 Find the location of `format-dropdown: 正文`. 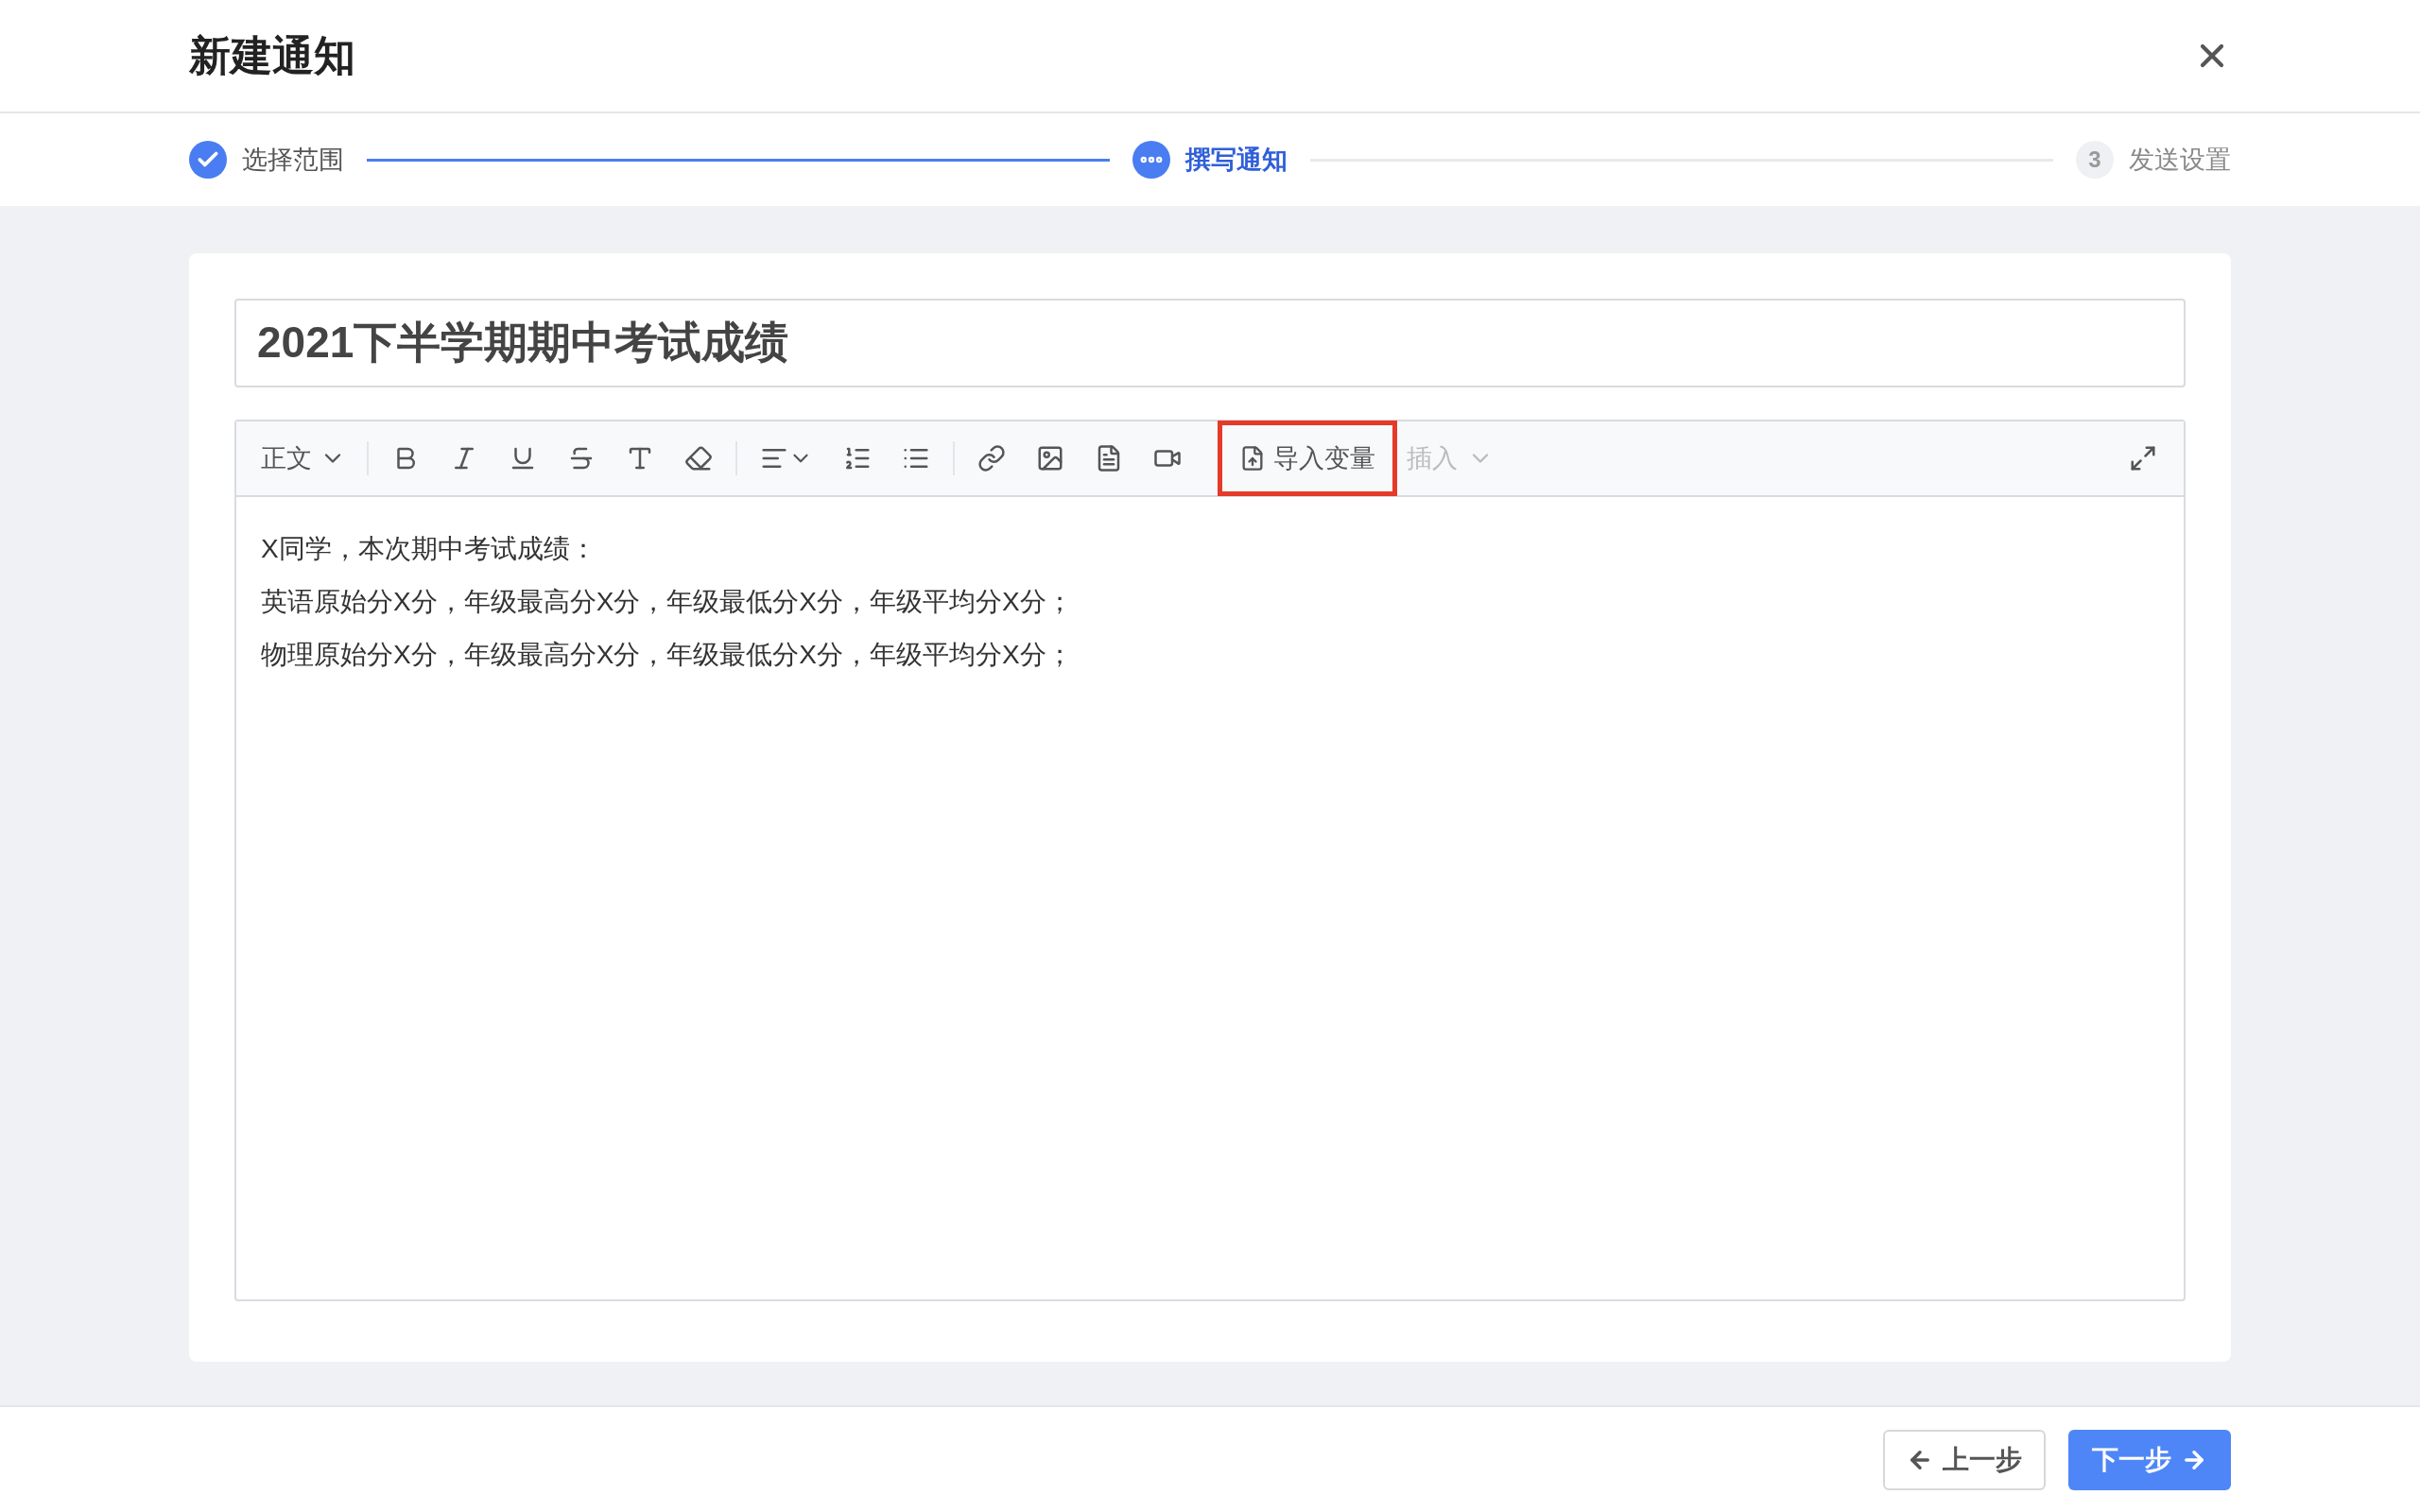

format-dropdown: 正文 is located at coordinates (303, 458).